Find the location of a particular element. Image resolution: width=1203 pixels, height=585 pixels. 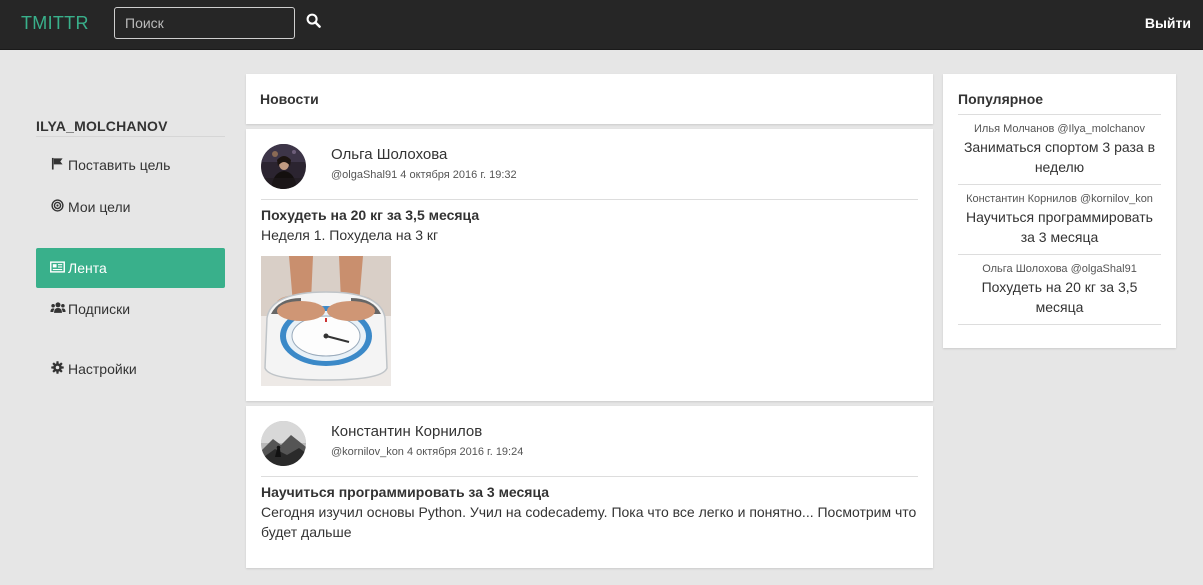

sidebar-item-label: Поставить цель is located at coordinates (119, 165).